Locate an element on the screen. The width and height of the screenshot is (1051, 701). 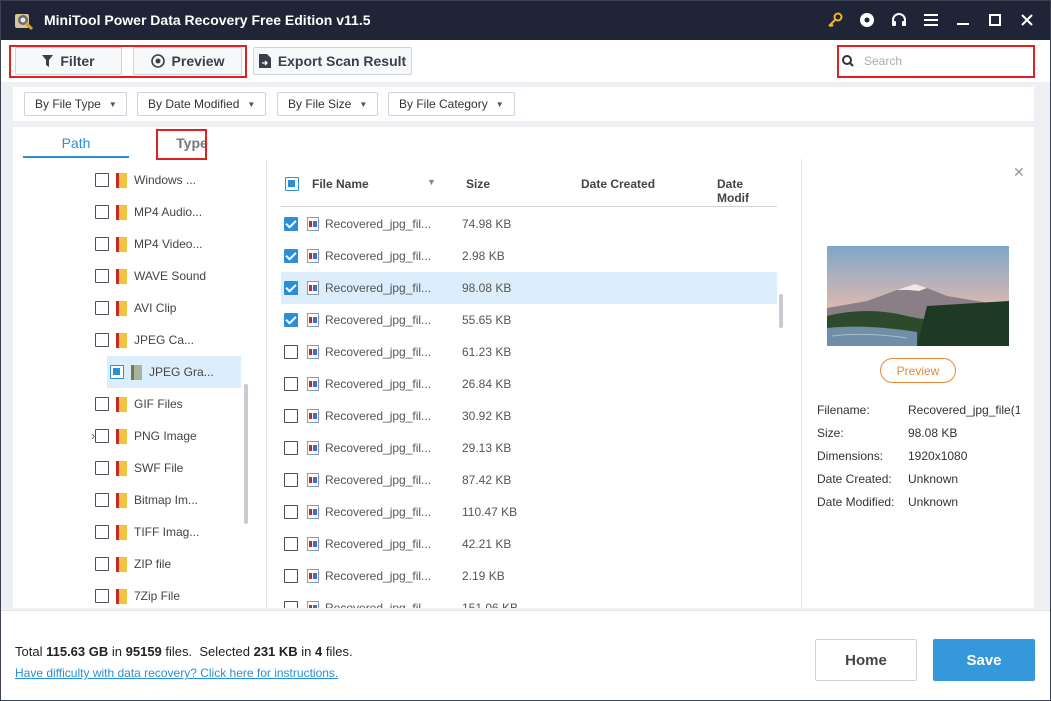
minimize-icon is located at coordinates (963, 20).